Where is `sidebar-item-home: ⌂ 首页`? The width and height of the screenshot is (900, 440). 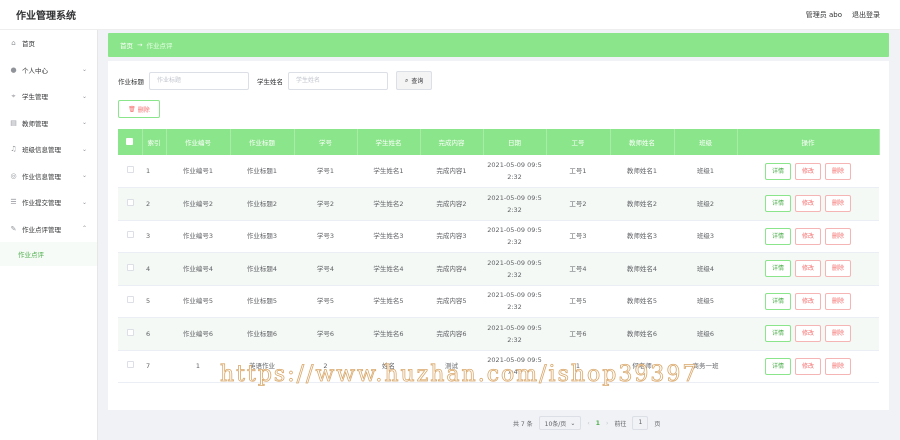 sidebar-item-home: ⌂ 首页 is located at coordinates (48, 43).